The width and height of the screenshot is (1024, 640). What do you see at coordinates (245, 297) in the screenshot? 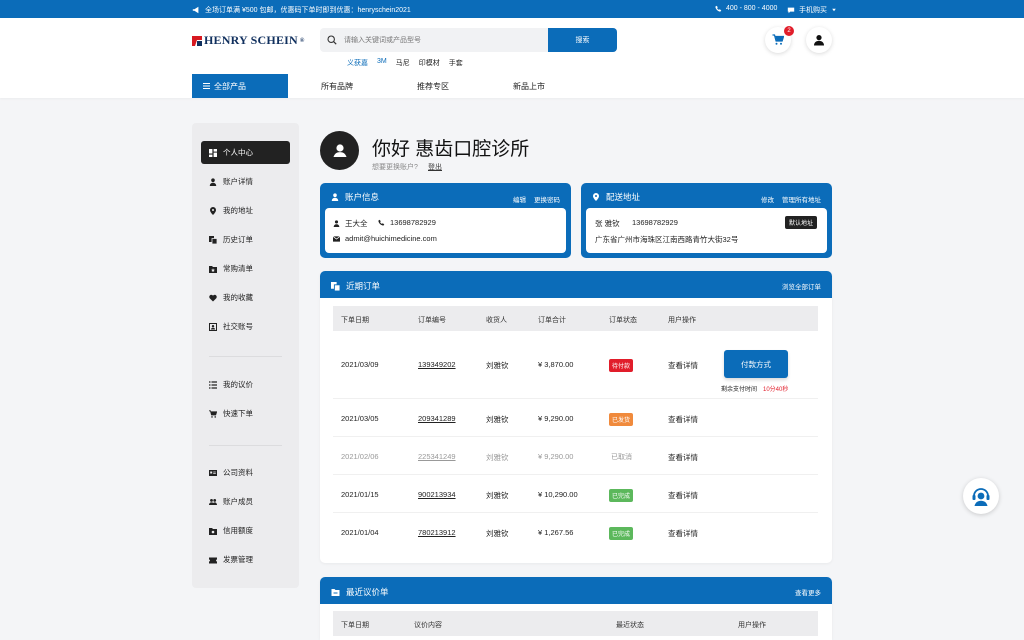
I see `sidebar-item-favorites: 我的收藏` at bounding box center [245, 297].